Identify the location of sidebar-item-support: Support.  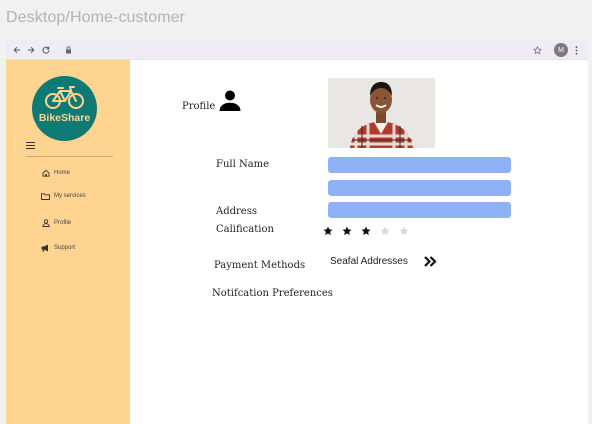
(58, 248).